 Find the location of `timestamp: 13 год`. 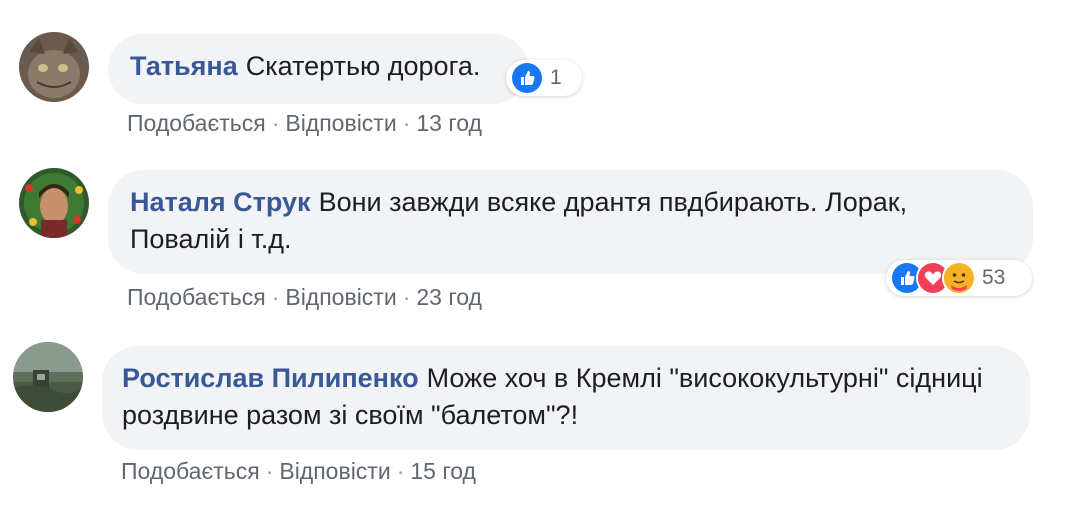

timestamp: 13 год is located at coordinates (449, 123).